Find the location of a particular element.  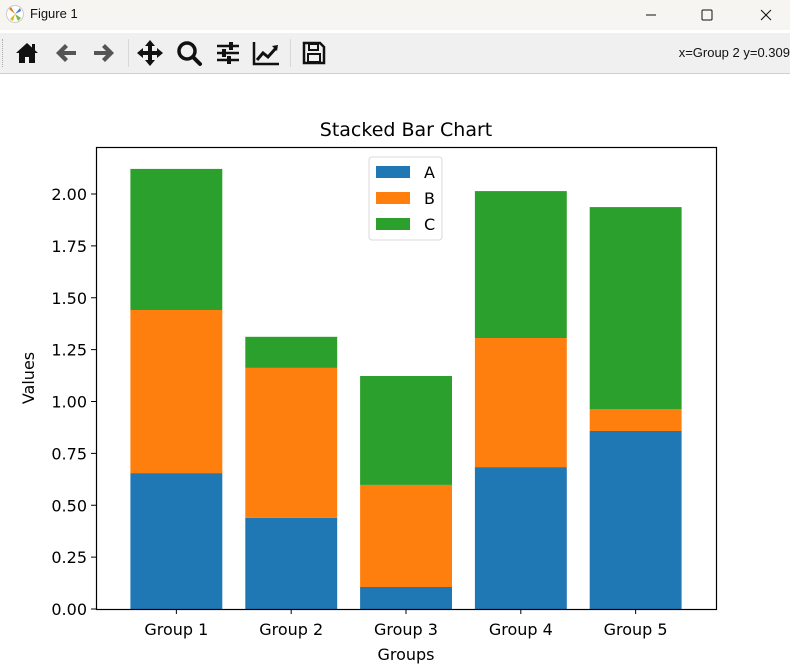

y-tick-label: 0.00 is located at coordinates (69, 609).